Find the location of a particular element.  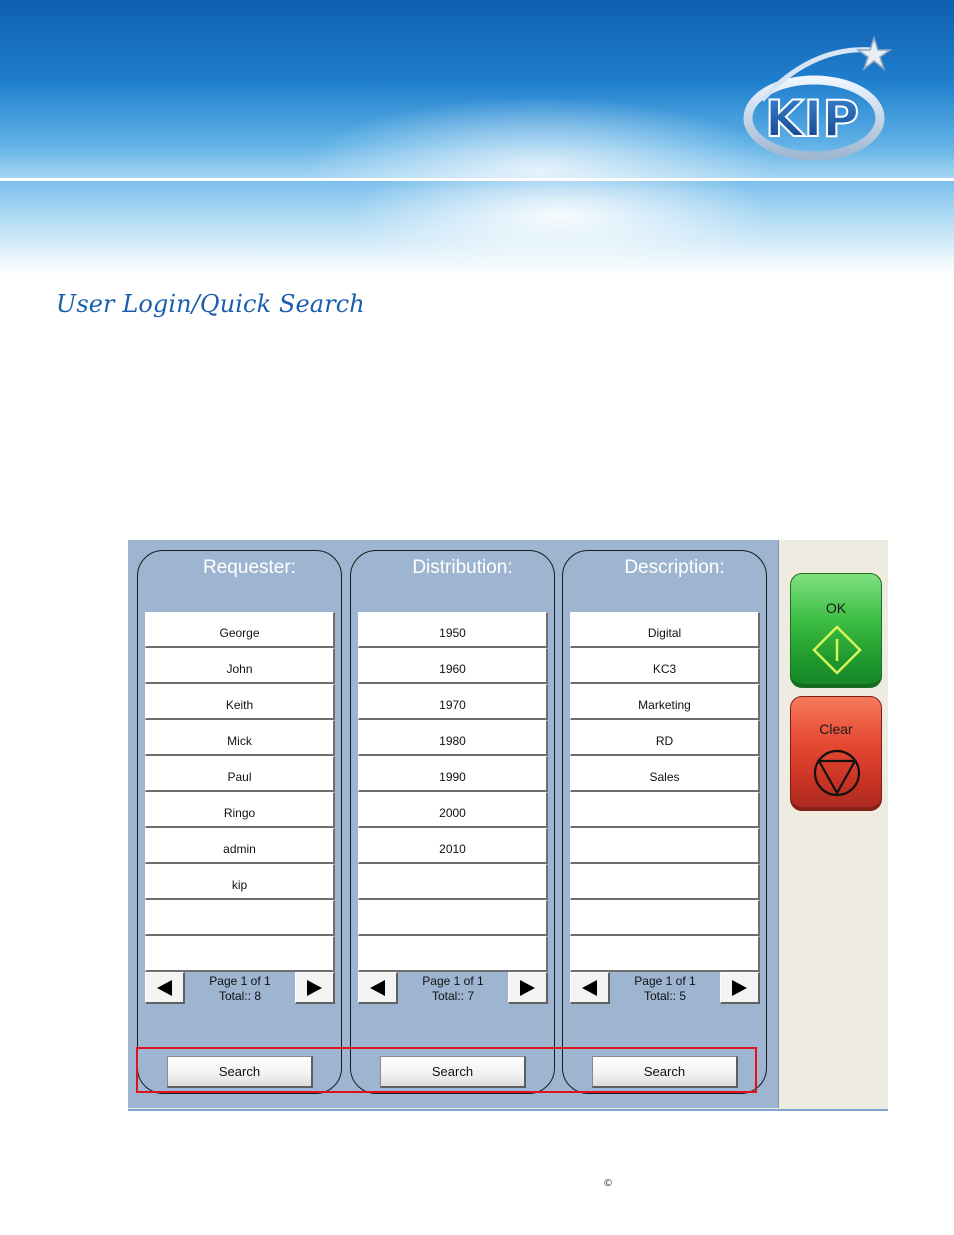

total-count: Total:: 7 is located at coordinates (453, 996).